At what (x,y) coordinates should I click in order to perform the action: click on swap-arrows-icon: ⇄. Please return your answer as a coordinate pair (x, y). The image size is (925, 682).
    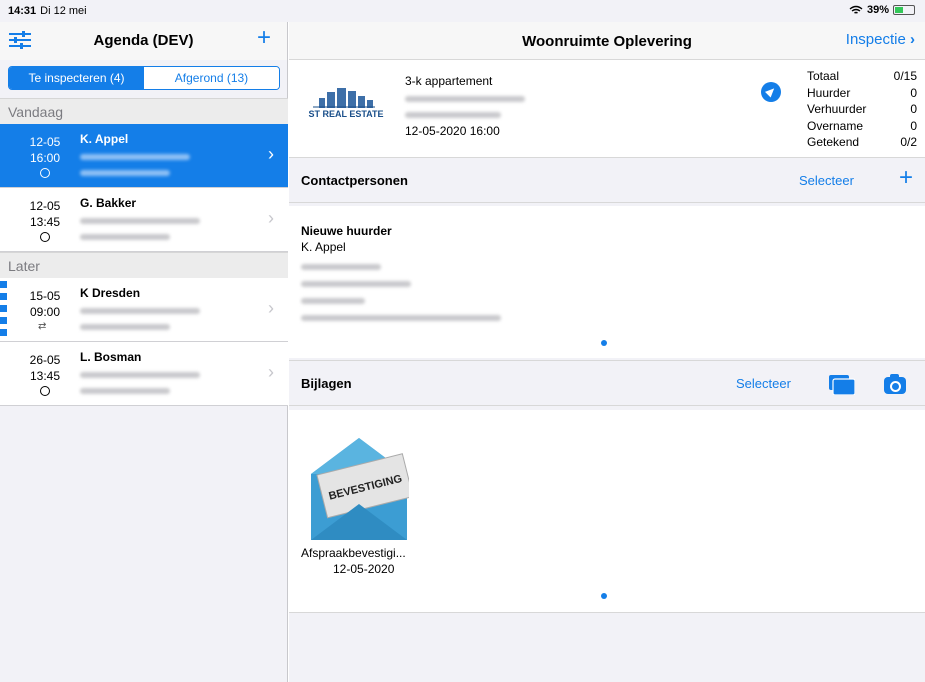
    Looking at the image, I should click on (42, 326).